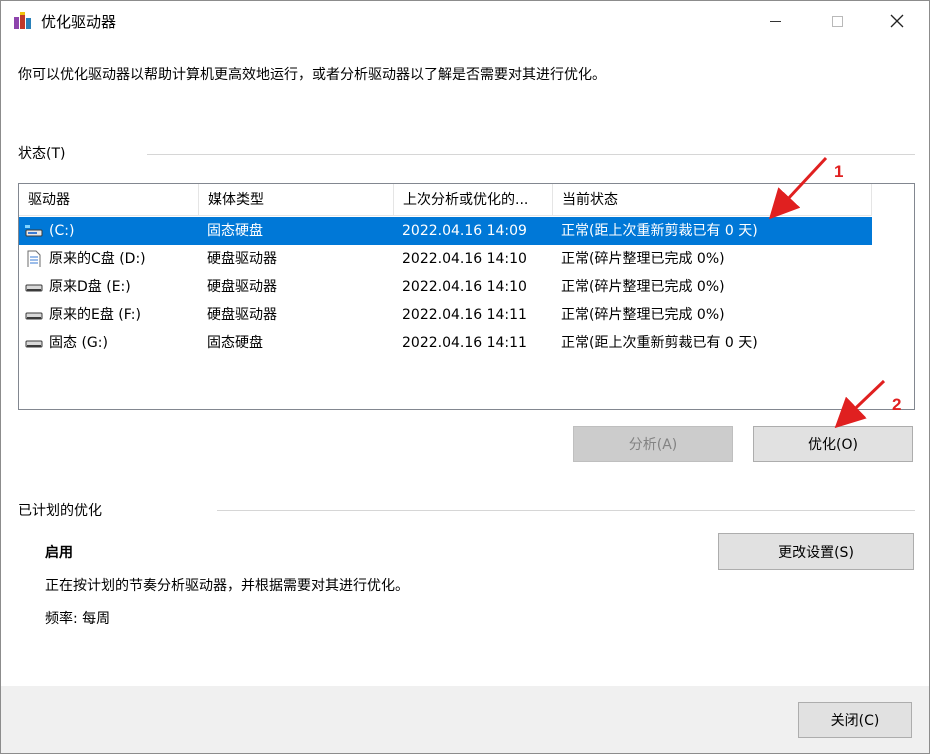  What do you see at coordinates (22, 20) in the screenshot?
I see `defrag-app-icon` at bounding box center [22, 20].